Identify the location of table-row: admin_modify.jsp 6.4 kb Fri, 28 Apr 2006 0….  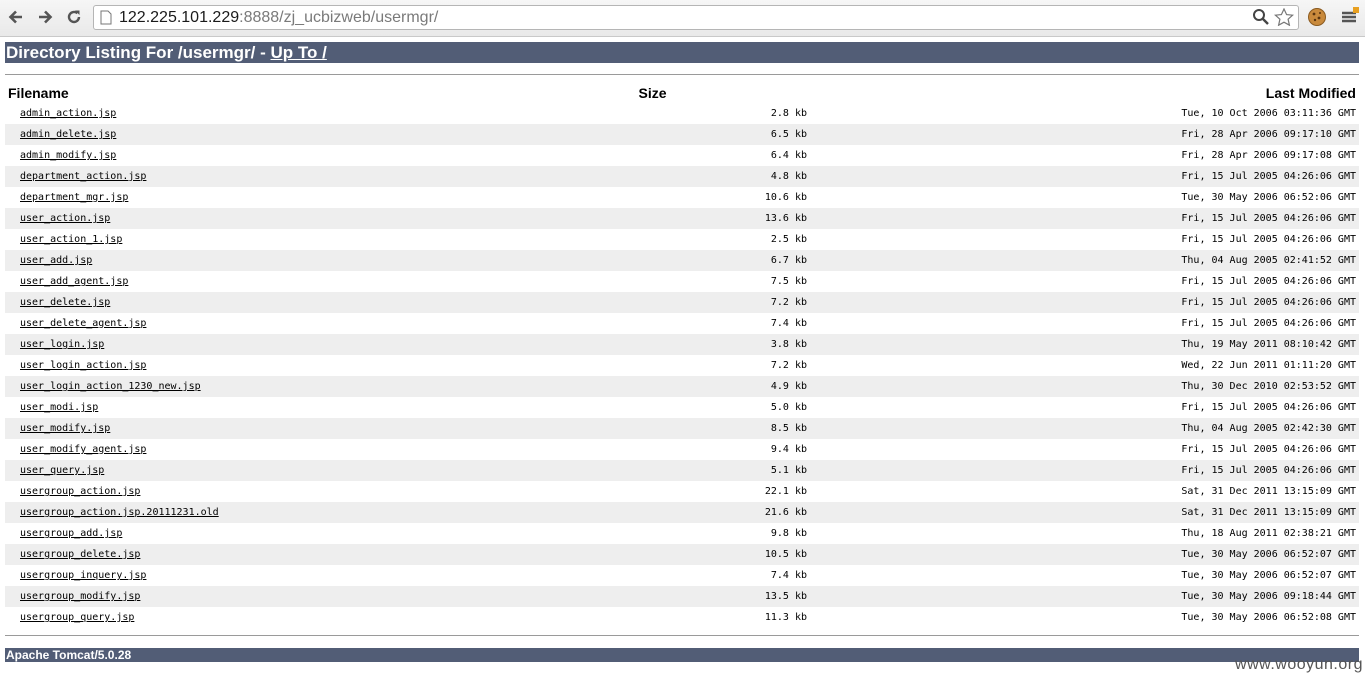
(682, 155).